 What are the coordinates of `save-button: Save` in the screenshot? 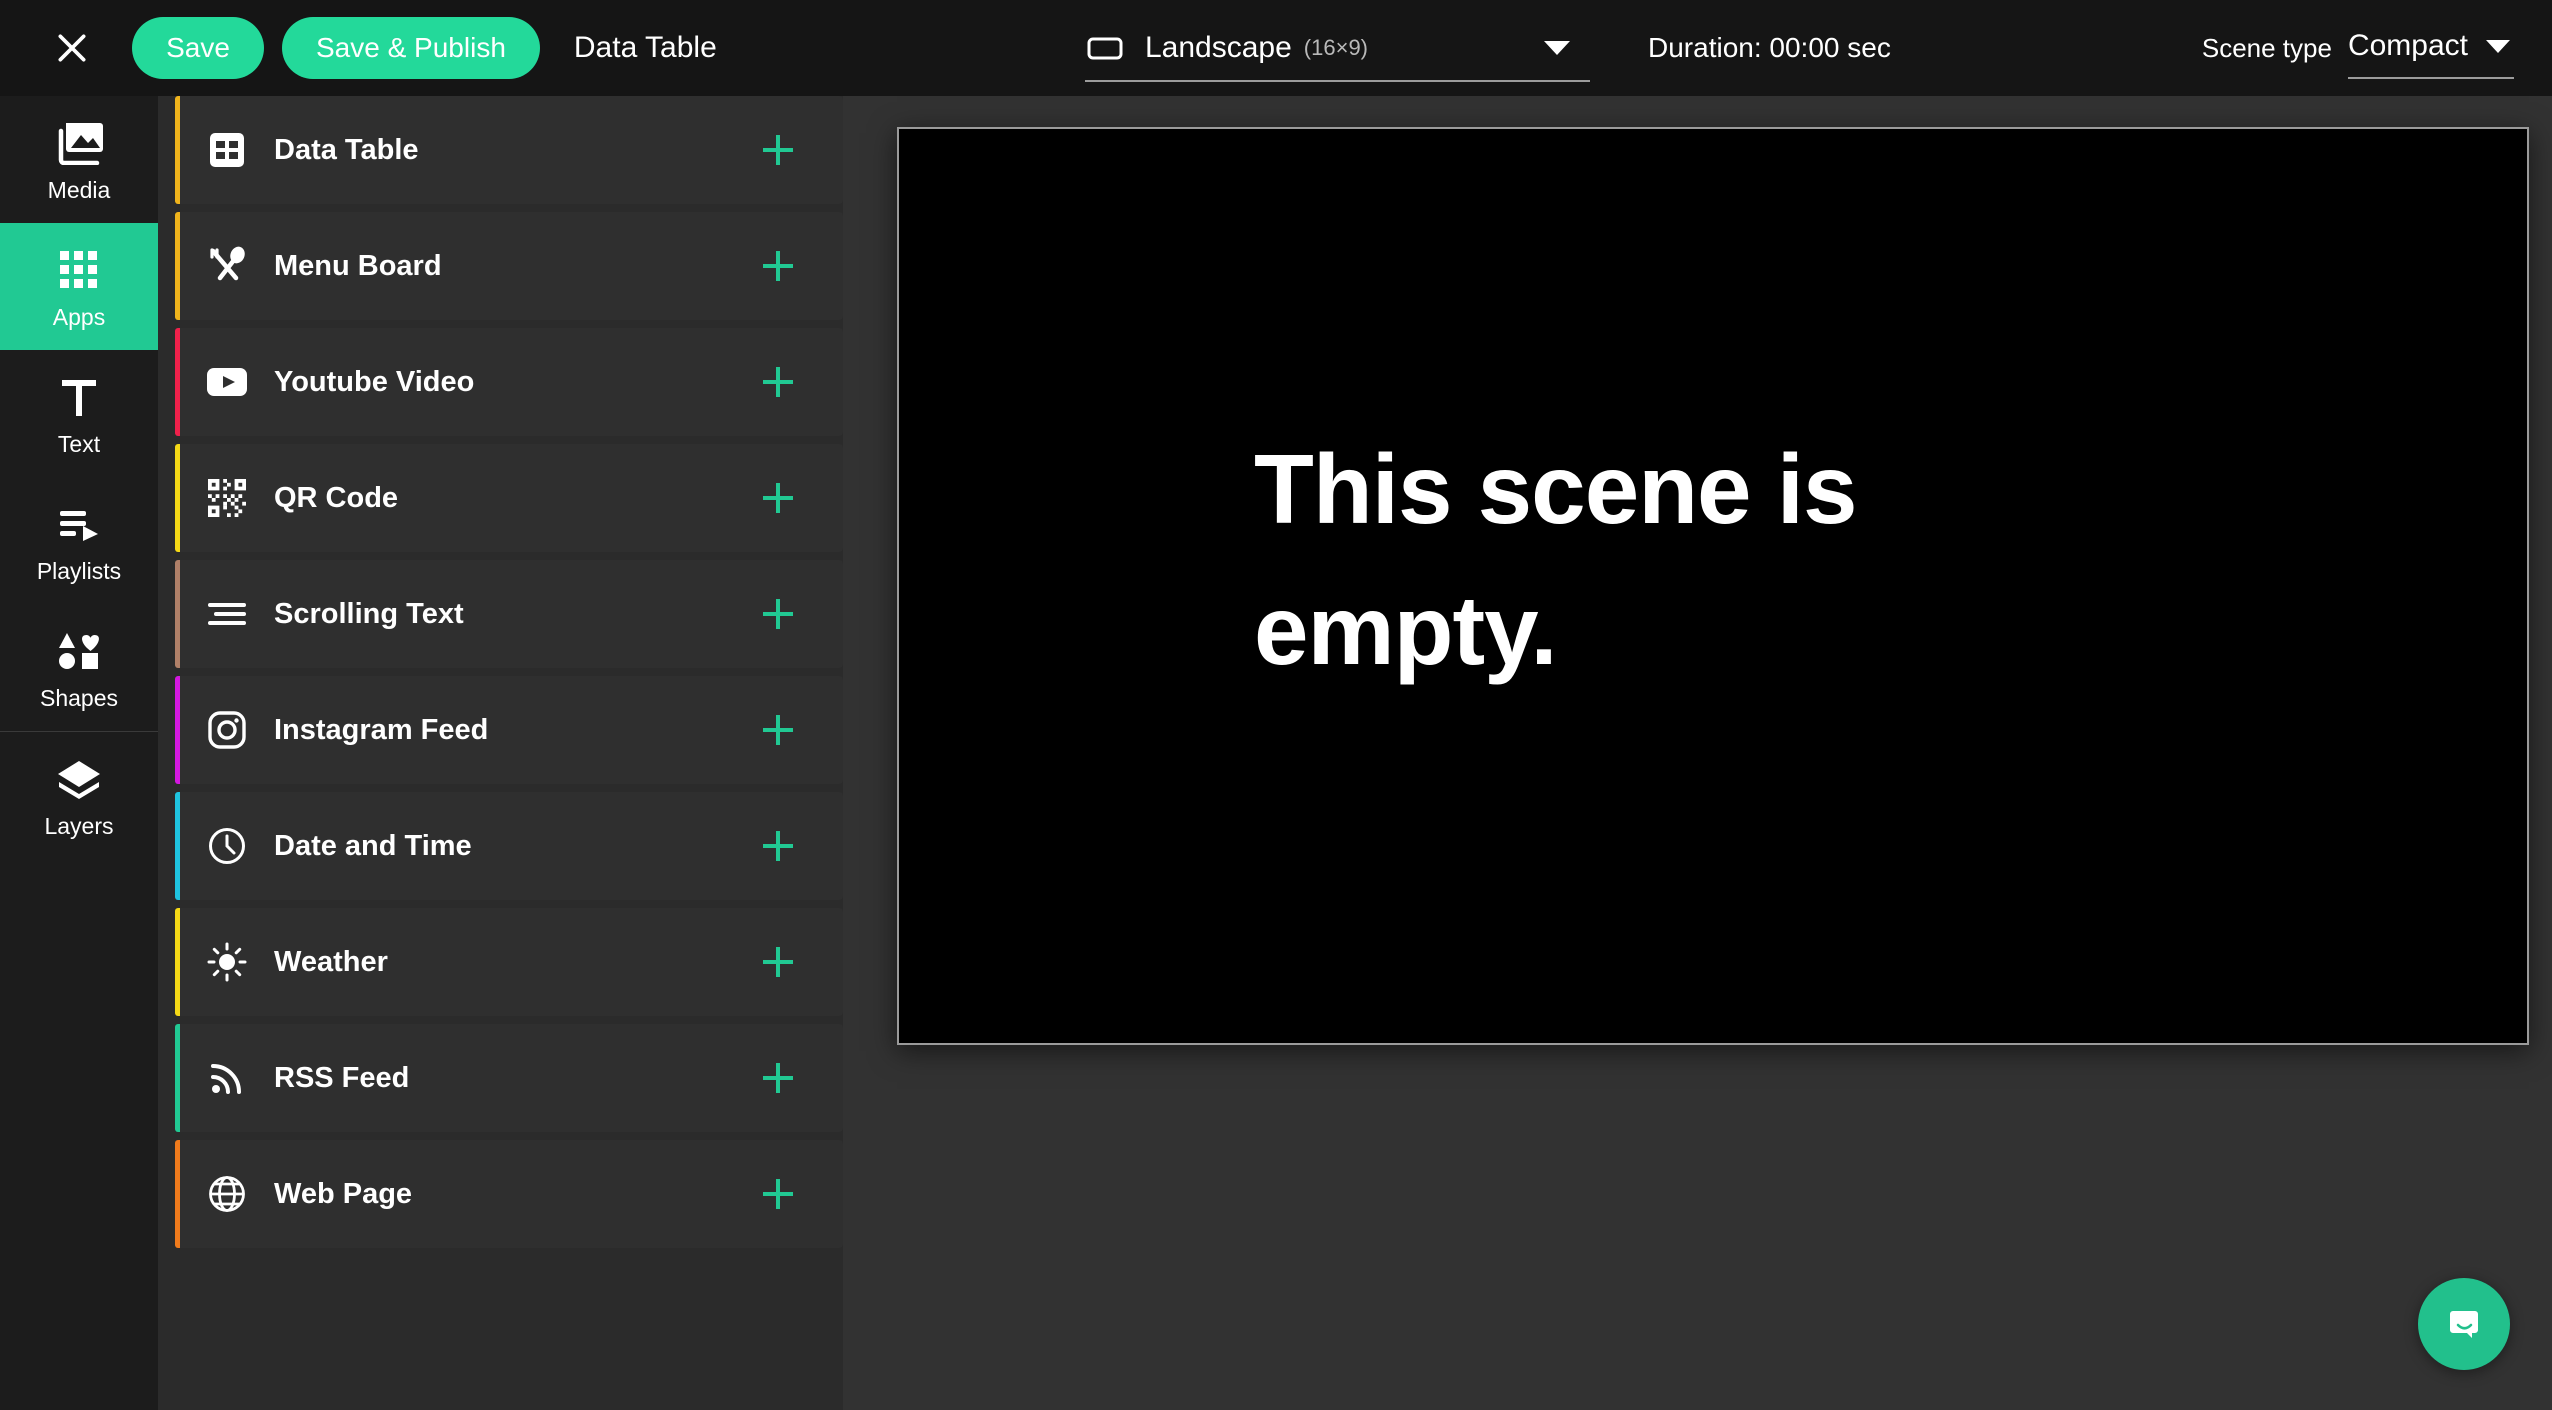 It's located at (198, 48).